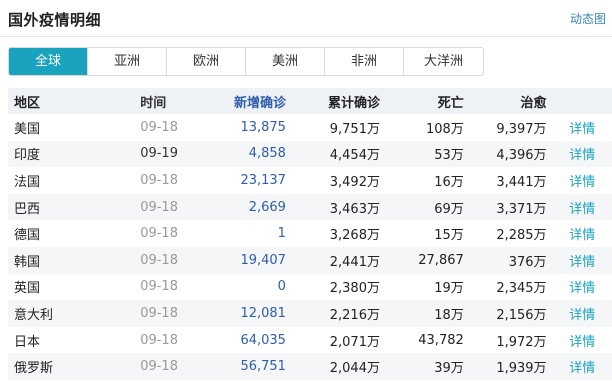 The height and width of the screenshot is (381, 612). What do you see at coordinates (310, 340) in the screenshot?
I see `table-row: 日本 09-18 64,035 2,071万 43,782 1,972万 详情` at bounding box center [310, 340].